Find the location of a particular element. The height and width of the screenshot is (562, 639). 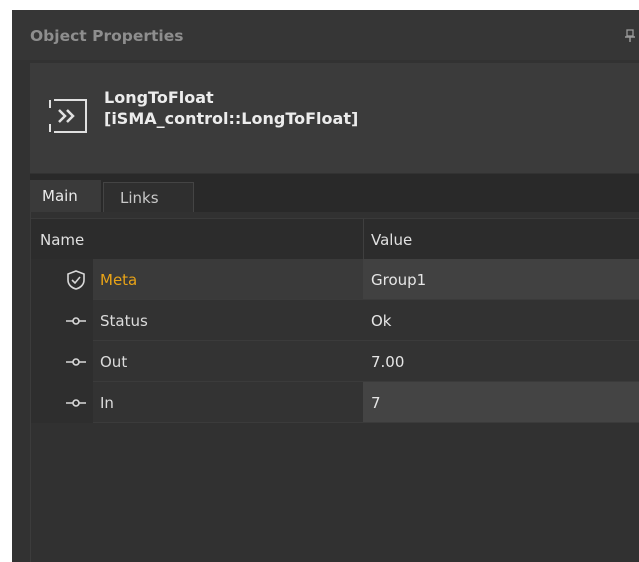

row-value-meta: Group1 is located at coordinates (398, 280).